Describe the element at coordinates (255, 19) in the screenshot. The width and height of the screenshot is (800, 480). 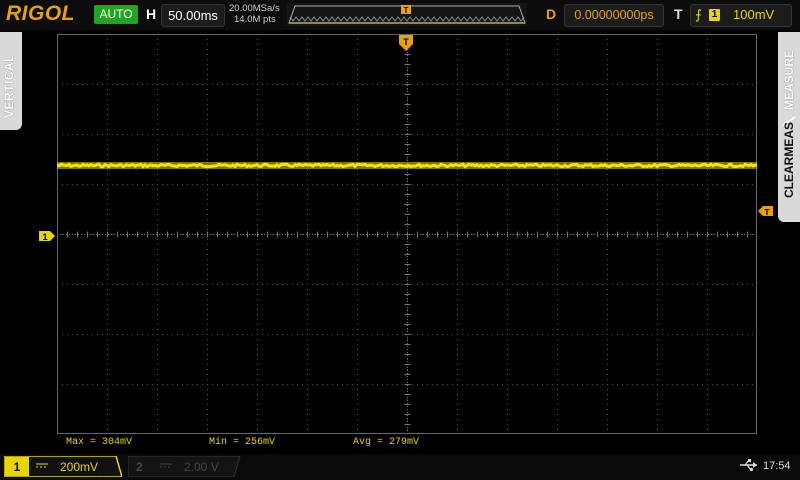
I see `memory-depth: 14.0M pts` at that location.